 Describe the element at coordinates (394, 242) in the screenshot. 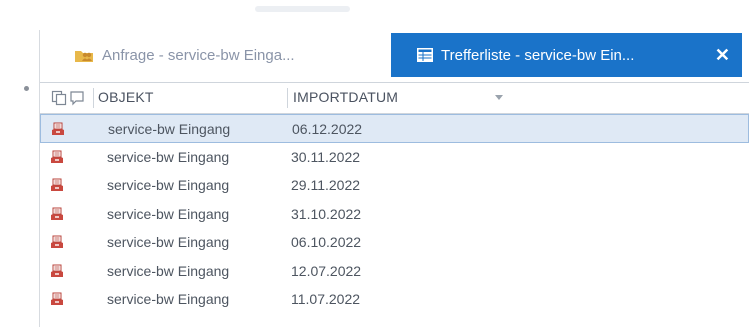

I see `list-item: service-bw Eingang 06.10.2022` at that location.